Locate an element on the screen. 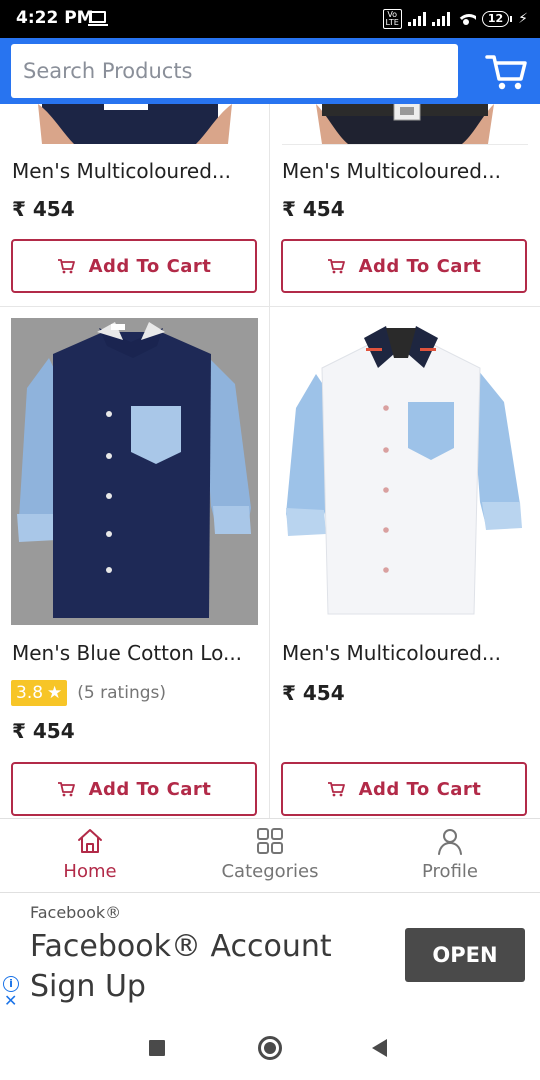 The width and height of the screenshot is (540, 1080). rating-badge: 3.8 ★ is located at coordinates (39, 693).